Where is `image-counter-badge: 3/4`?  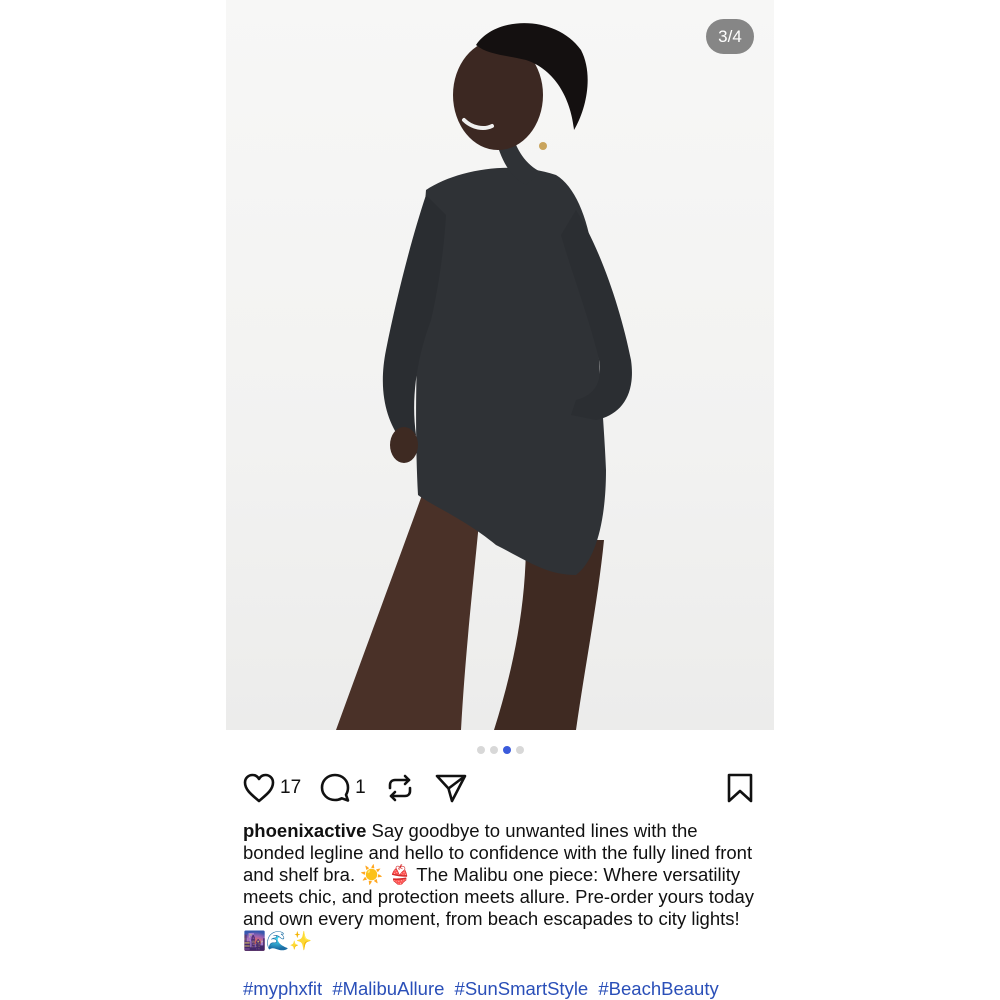 image-counter-badge: 3/4 is located at coordinates (730, 36).